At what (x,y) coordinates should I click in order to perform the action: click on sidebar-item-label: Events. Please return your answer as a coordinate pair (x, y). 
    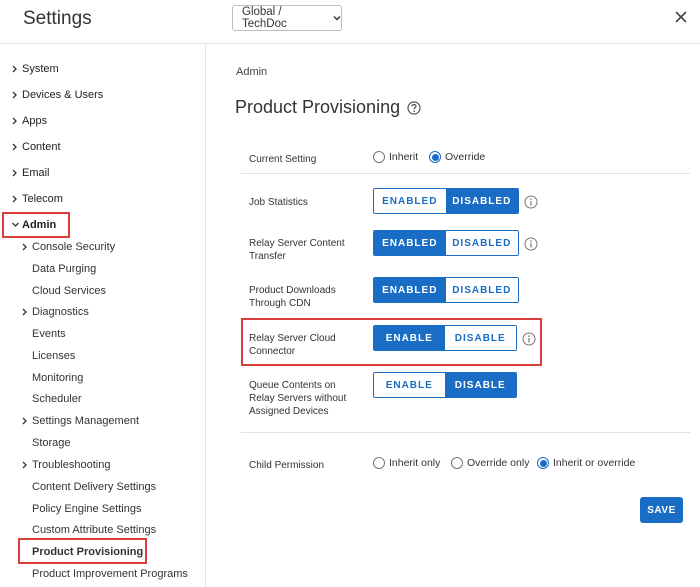
    Looking at the image, I should click on (49, 334).